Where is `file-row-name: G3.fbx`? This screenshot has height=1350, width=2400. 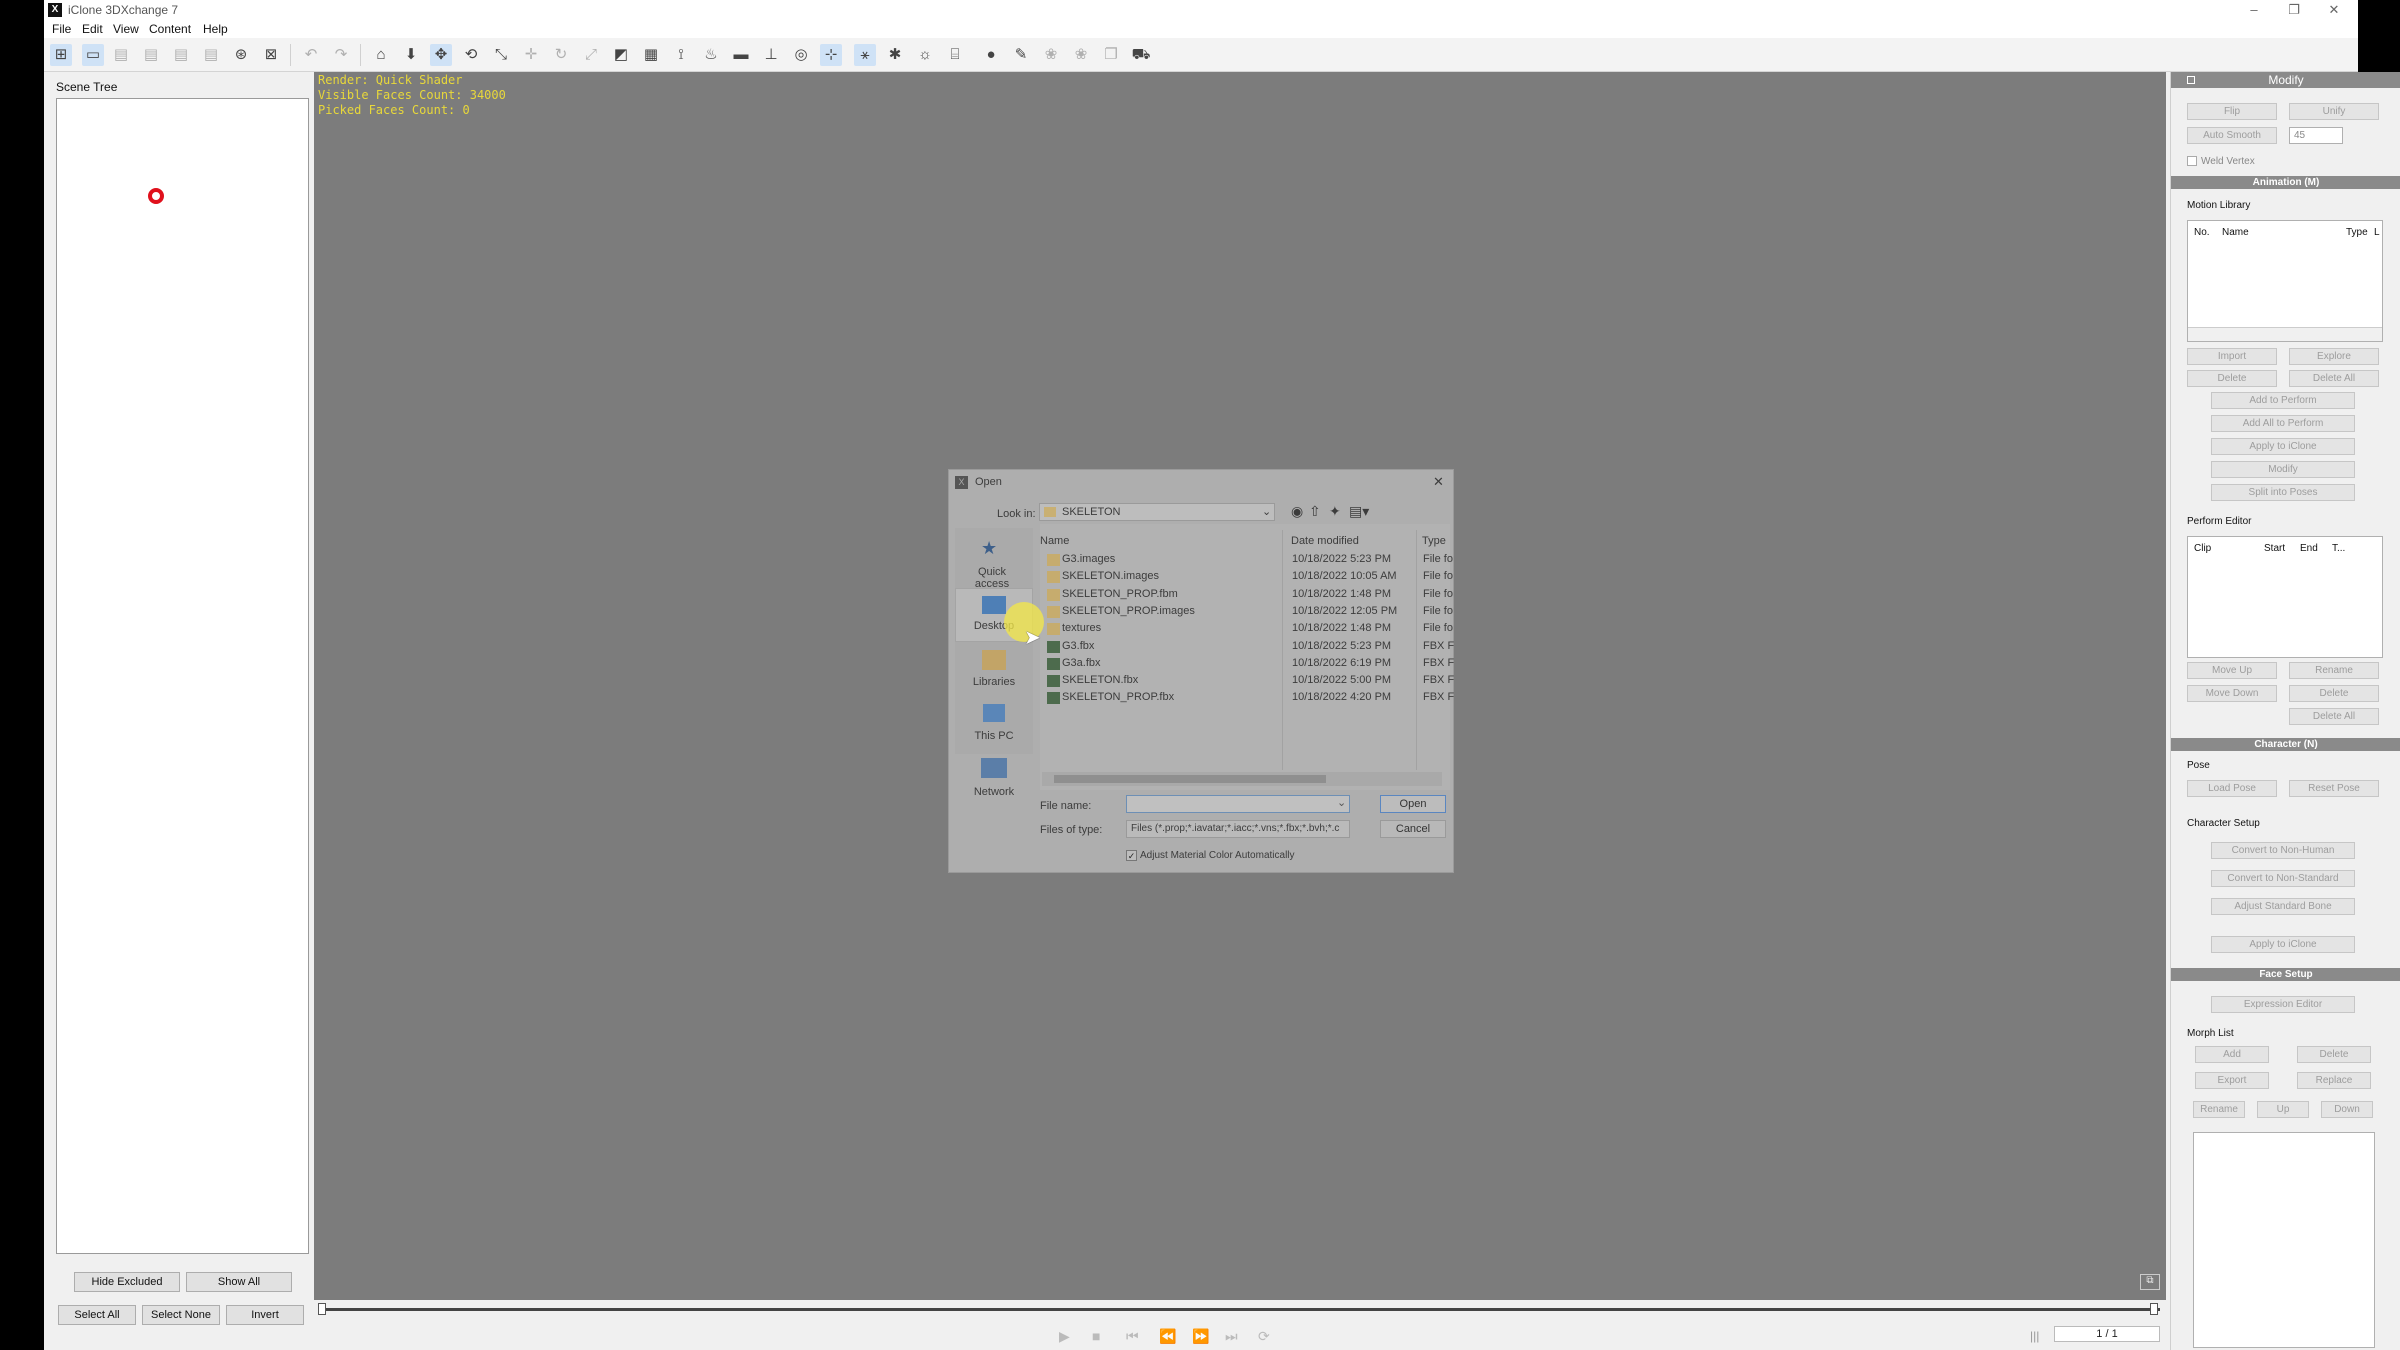 file-row-name: G3.fbx is located at coordinates (1078, 646).